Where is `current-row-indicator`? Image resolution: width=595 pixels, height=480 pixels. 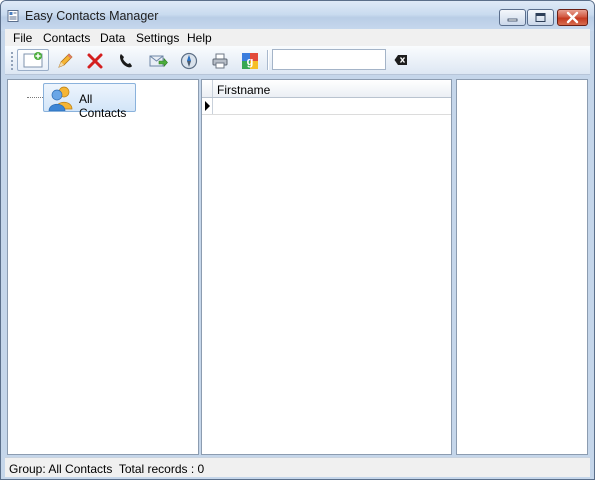 current-row-indicator is located at coordinates (207, 106).